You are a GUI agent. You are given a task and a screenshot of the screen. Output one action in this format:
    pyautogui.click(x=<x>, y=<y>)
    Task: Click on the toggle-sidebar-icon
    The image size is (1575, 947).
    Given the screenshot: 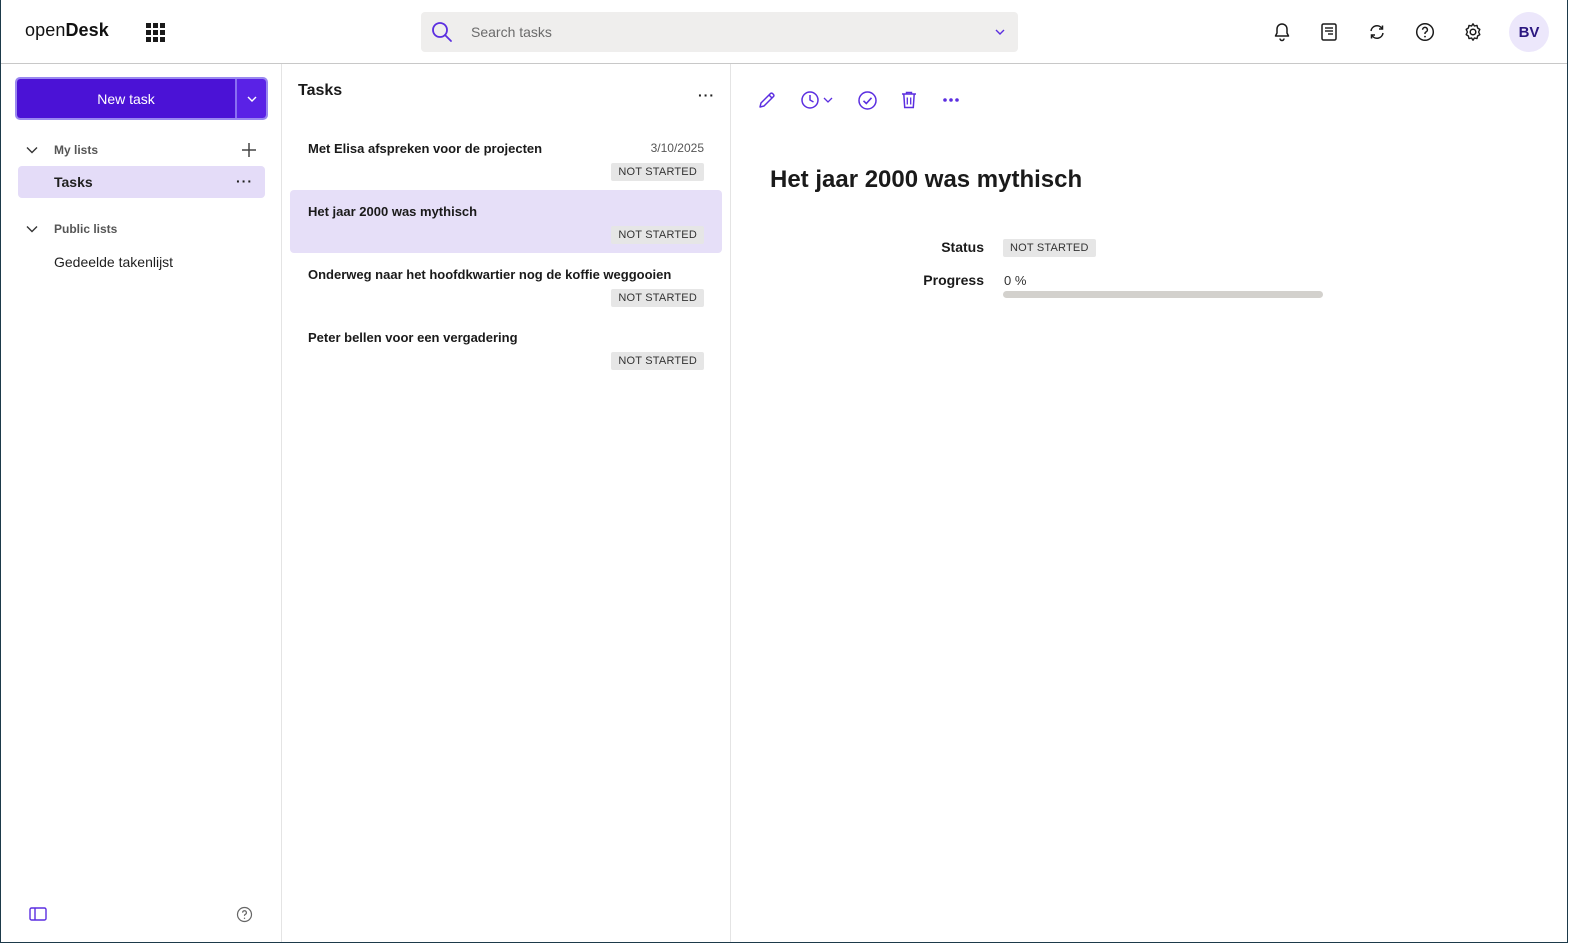 What is the action you would take?
    pyautogui.click(x=38, y=914)
    